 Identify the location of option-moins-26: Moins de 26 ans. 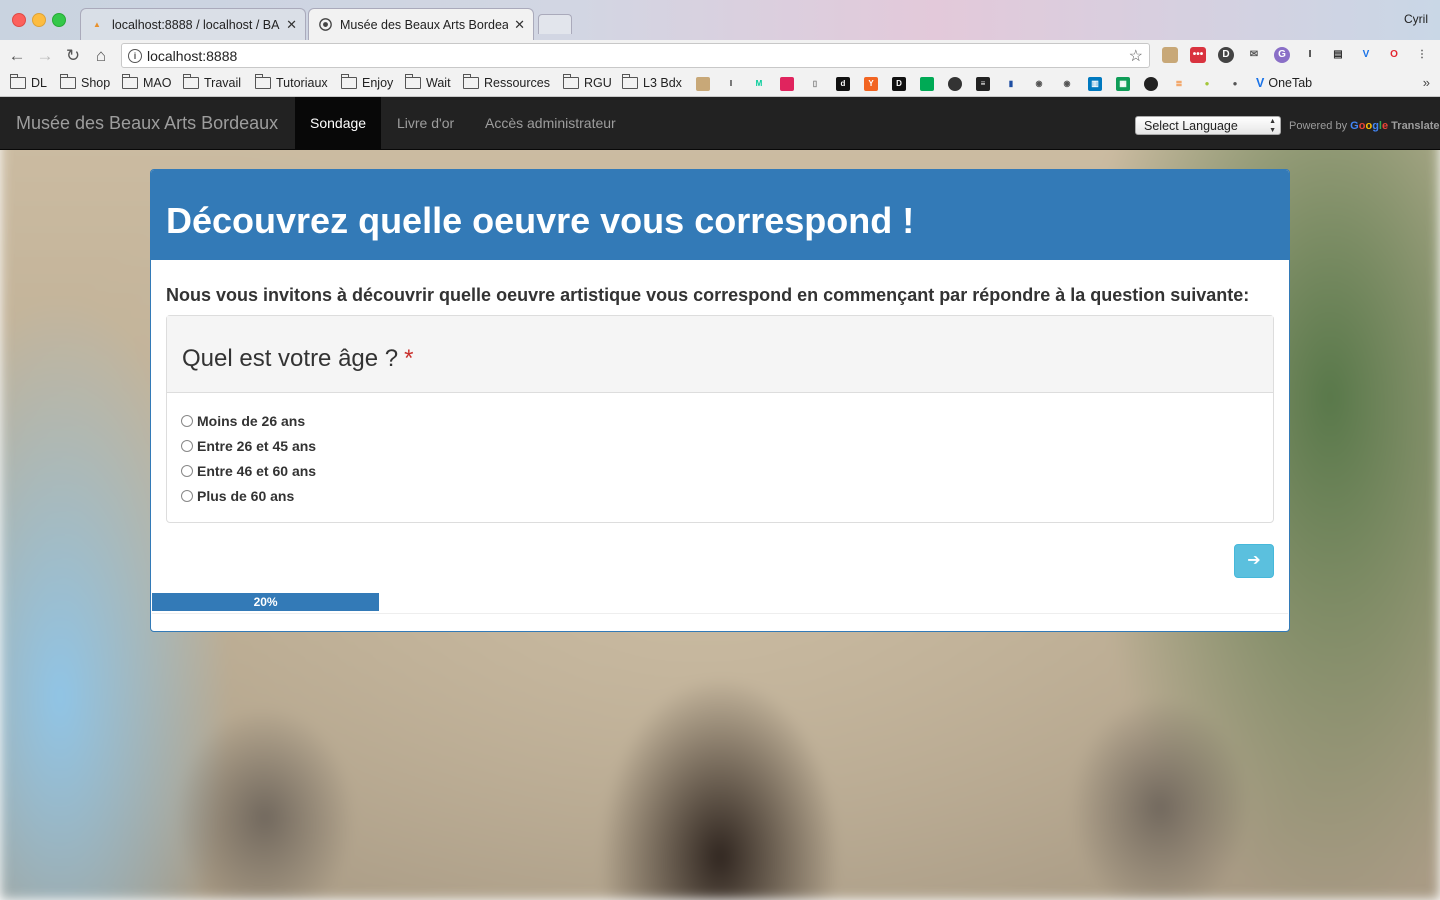
(248, 420).